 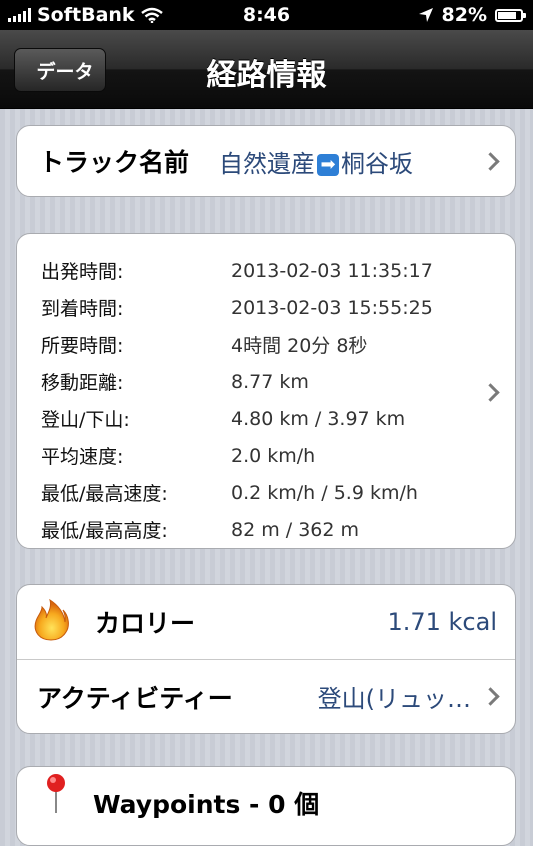 What do you see at coordinates (145, 623) in the screenshot?
I see `calorie-label: カロリー` at bounding box center [145, 623].